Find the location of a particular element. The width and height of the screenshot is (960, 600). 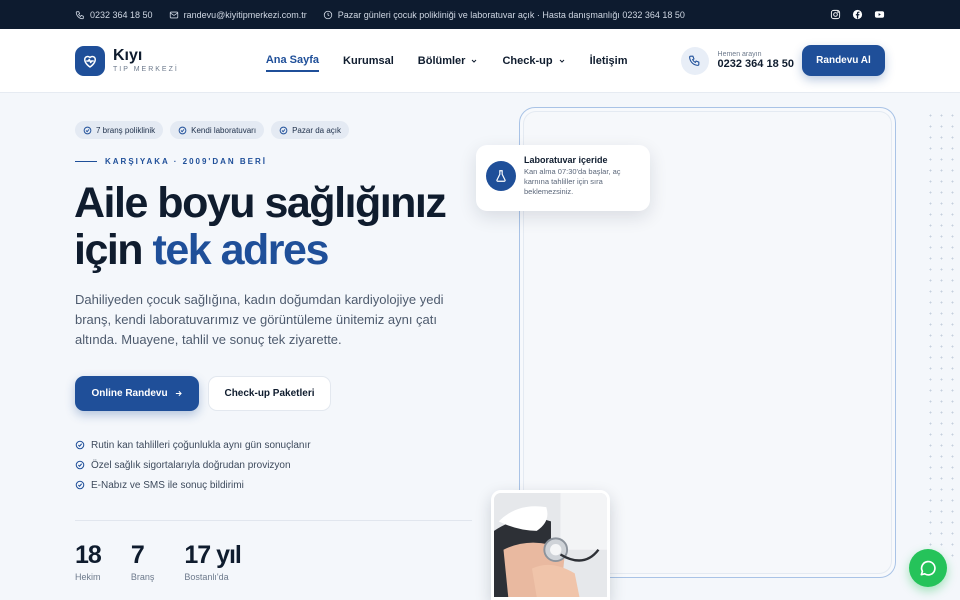

appointment-button: Randevu Al is located at coordinates (843, 60).